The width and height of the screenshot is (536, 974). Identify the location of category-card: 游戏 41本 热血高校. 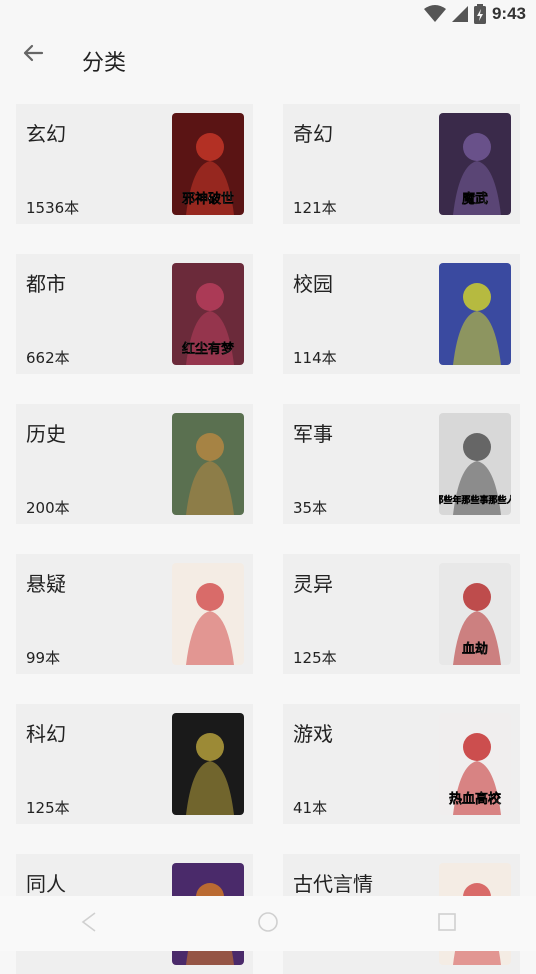
(401, 764).